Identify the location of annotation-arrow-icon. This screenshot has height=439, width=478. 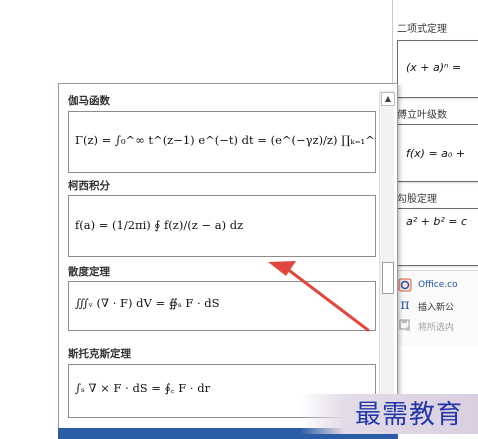
(319, 296).